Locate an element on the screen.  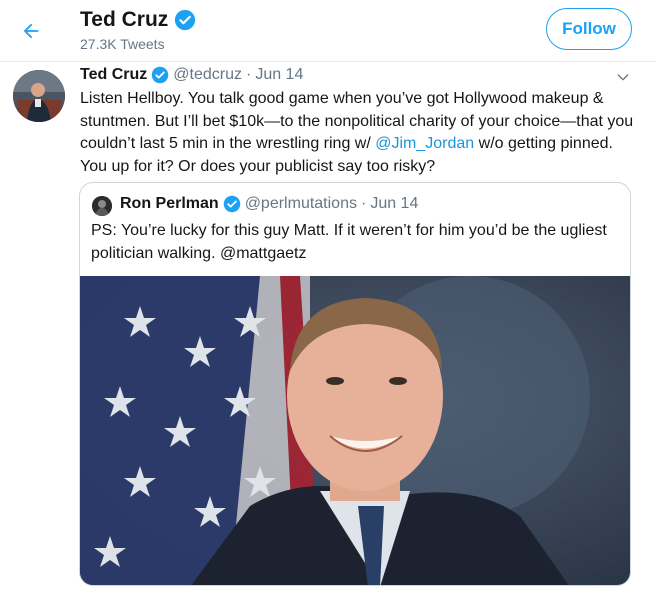
profile-name: Ted Cruz is located at coordinates (124, 19).